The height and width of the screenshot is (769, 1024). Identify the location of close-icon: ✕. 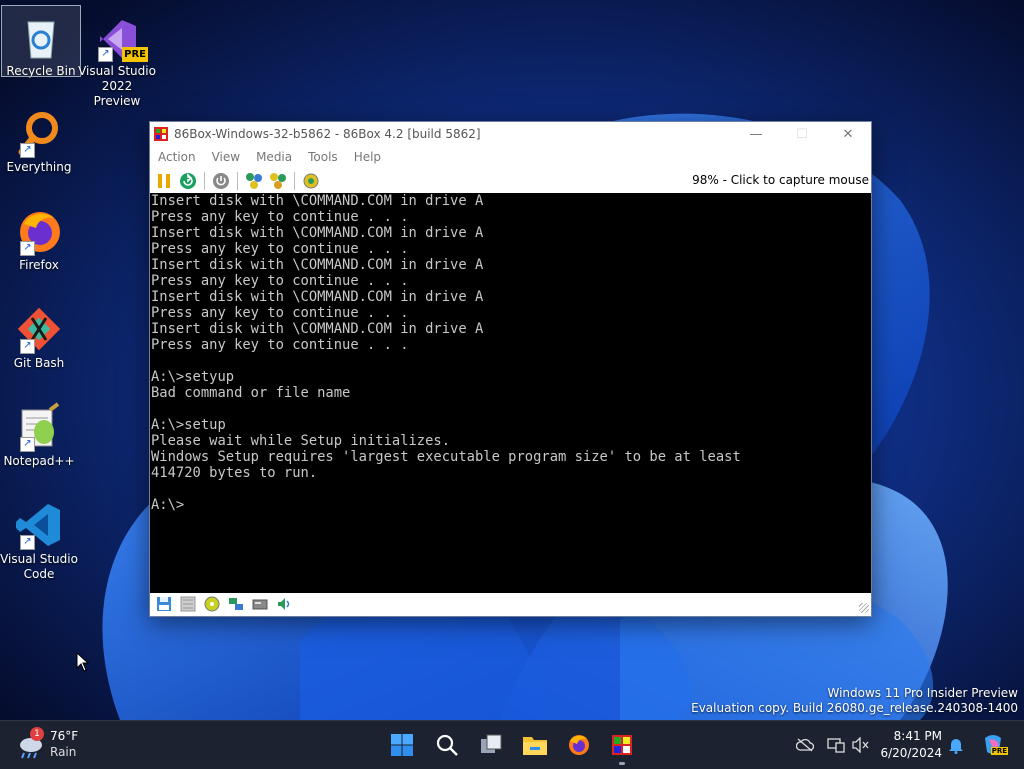
(848, 134).